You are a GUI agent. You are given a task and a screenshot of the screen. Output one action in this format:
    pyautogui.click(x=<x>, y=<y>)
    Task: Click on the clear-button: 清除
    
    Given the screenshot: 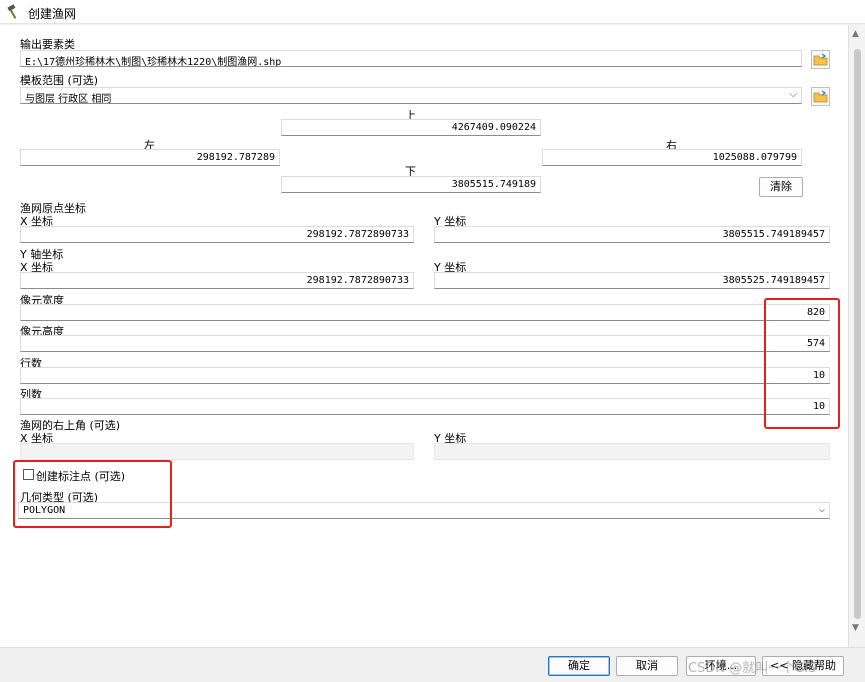 What is the action you would take?
    pyautogui.click(x=781, y=187)
    